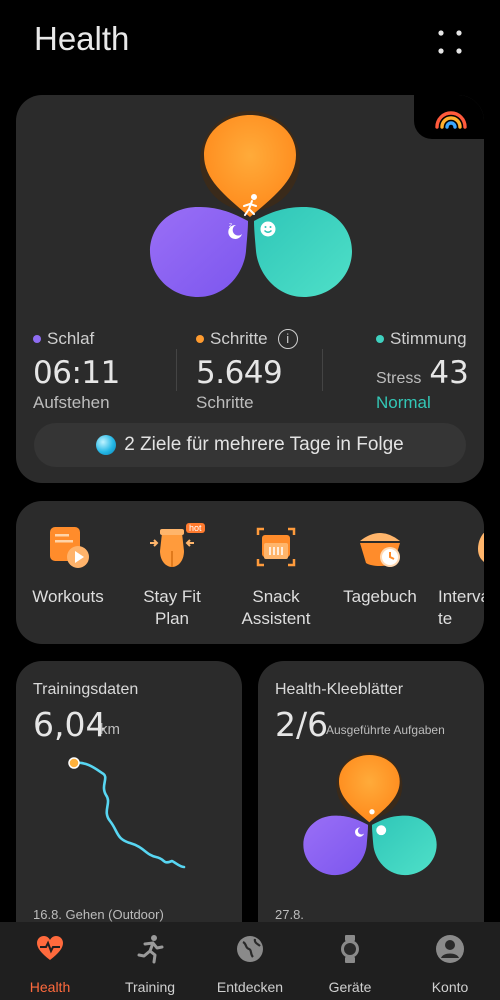  I want to click on sleep-leaf, so click(199, 252).